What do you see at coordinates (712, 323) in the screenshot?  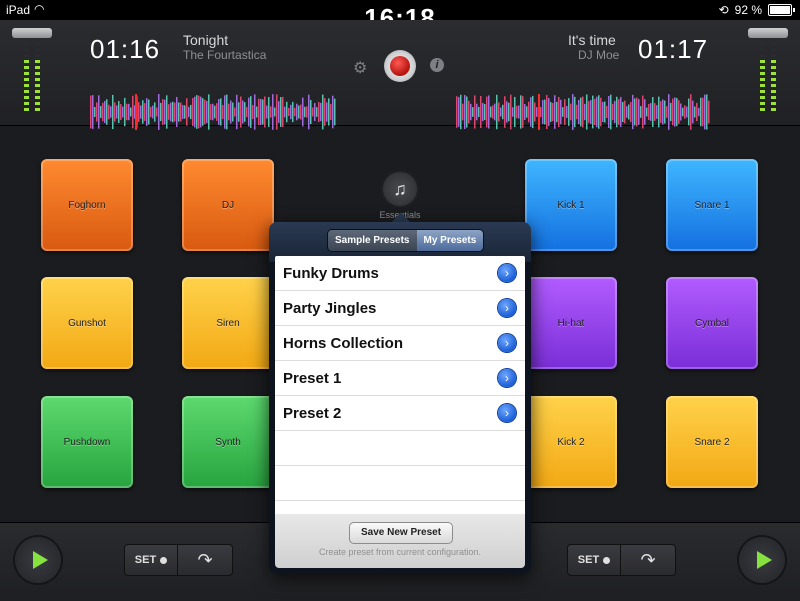 I see `pad-cymbal: Cymbal` at bounding box center [712, 323].